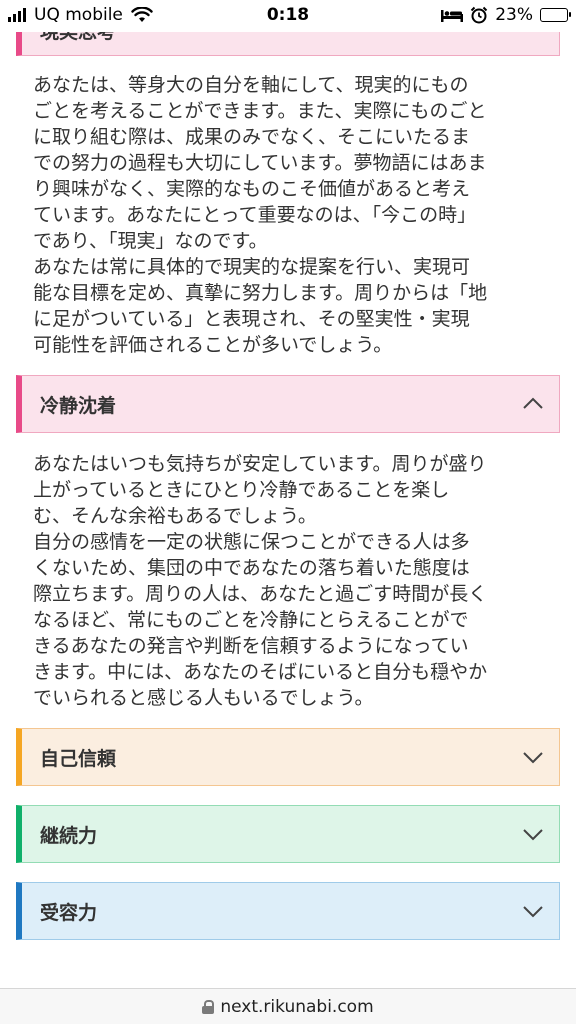  What do you see at coordinates (69, 835) in the screenshot?
I see `accordion-title: 継続力` at bounding box center [69, 835].